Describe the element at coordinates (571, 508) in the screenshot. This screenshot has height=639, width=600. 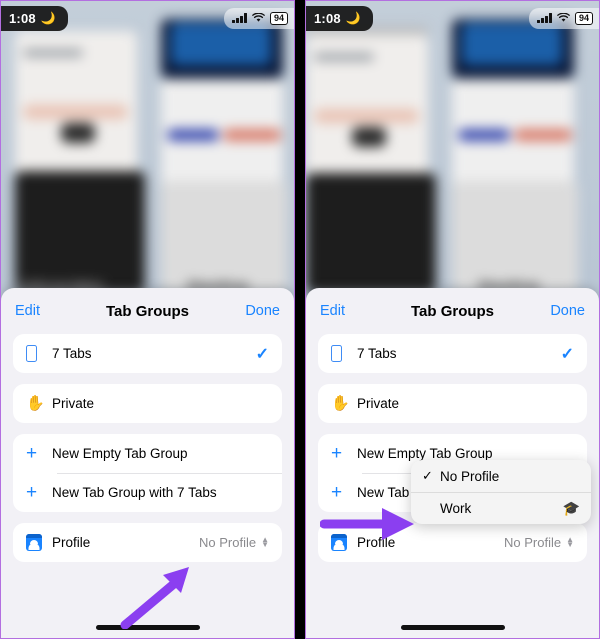
I see `graduation-cap-icon: 🎓` at that location.